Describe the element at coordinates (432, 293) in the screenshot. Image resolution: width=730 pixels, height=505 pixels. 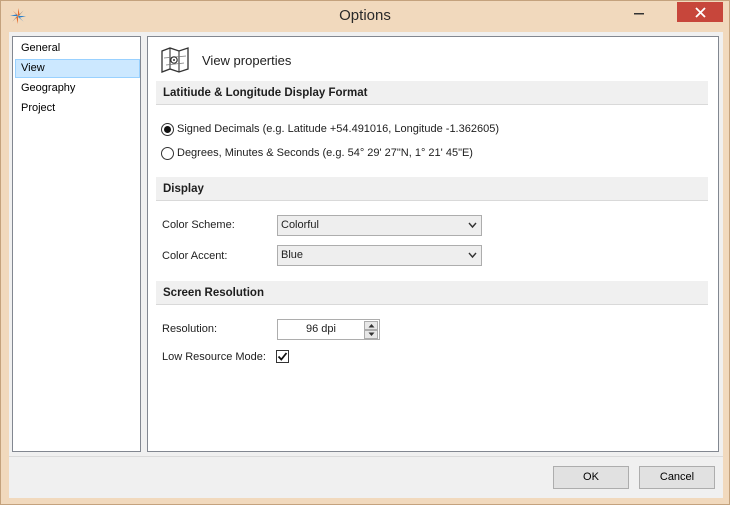
I see `section-header-resolution: Screen Resolution` at that location.